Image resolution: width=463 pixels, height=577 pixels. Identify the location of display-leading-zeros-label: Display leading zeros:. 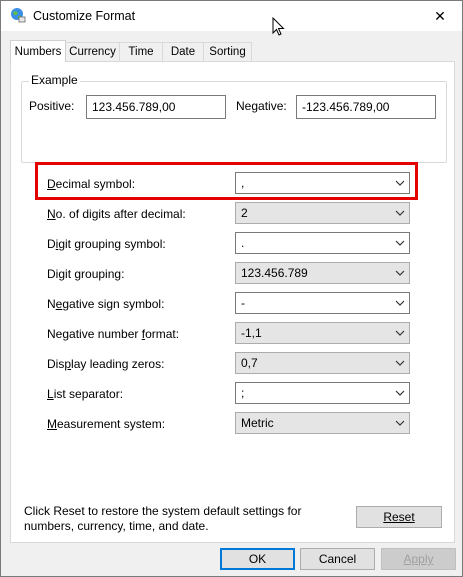
(106, 364).